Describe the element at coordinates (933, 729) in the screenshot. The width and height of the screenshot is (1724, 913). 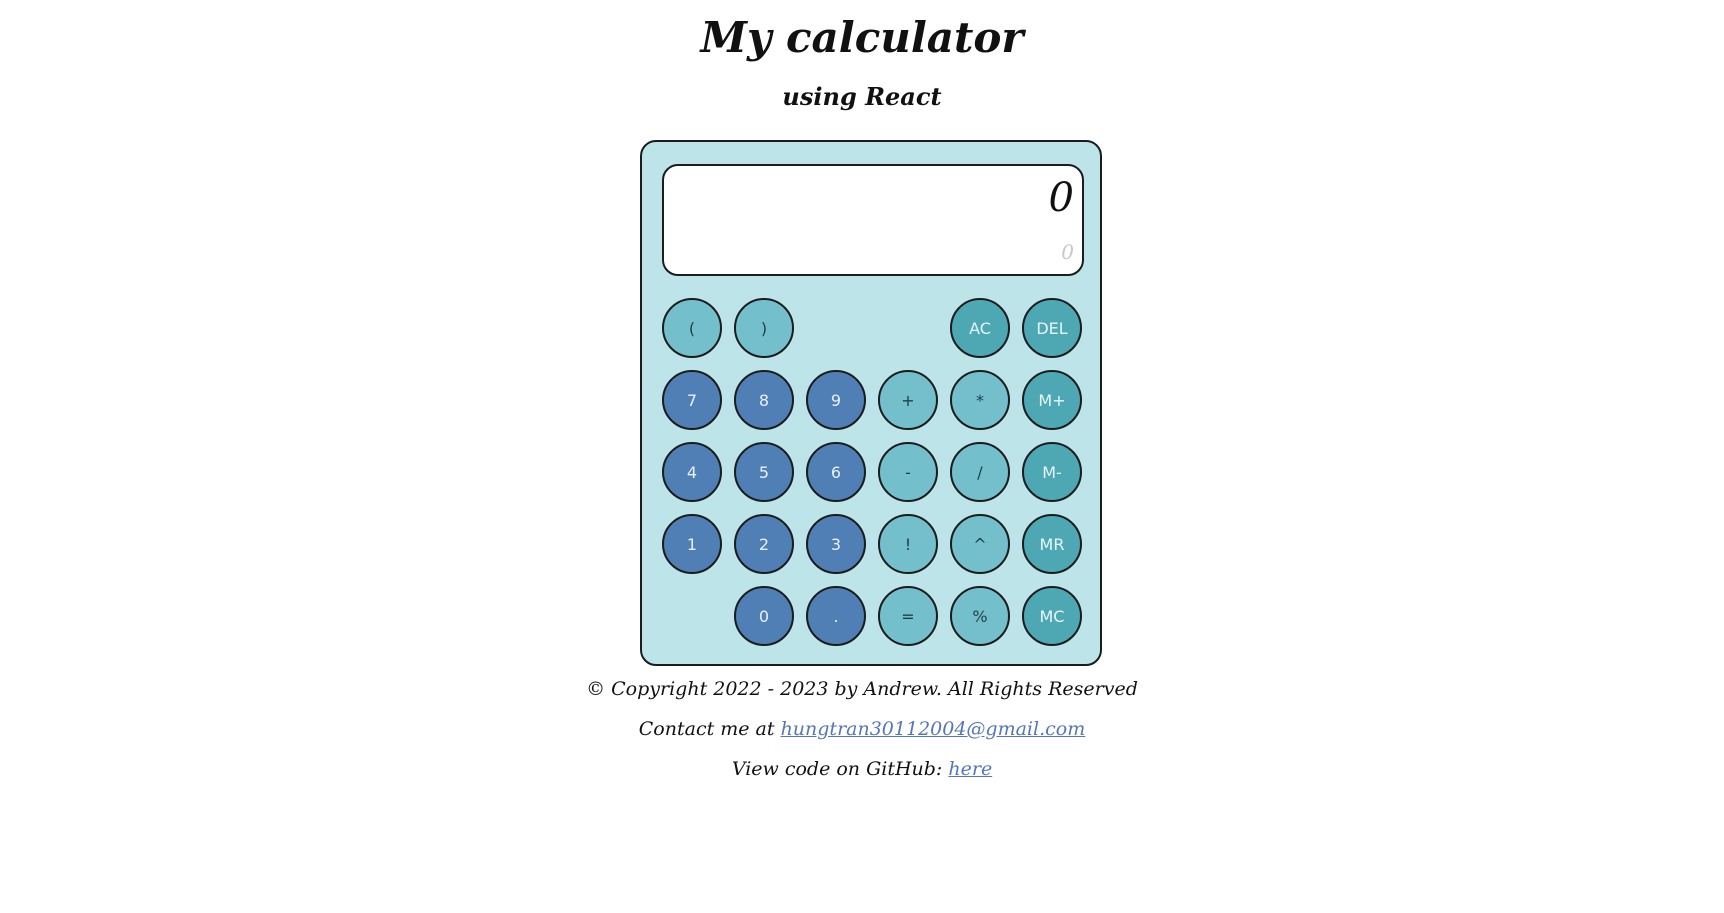
I see `contact-email-link: hungtran30112004@gmail.com` at that location.